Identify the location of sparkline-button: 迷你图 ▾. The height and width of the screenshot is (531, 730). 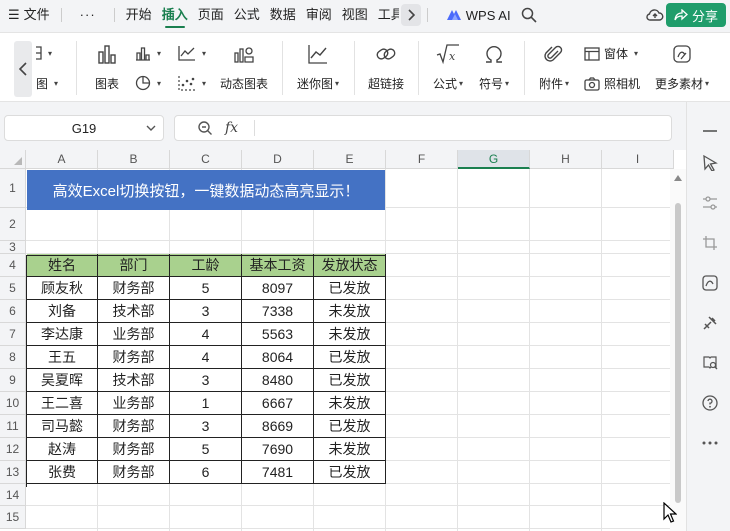
(318, 66).